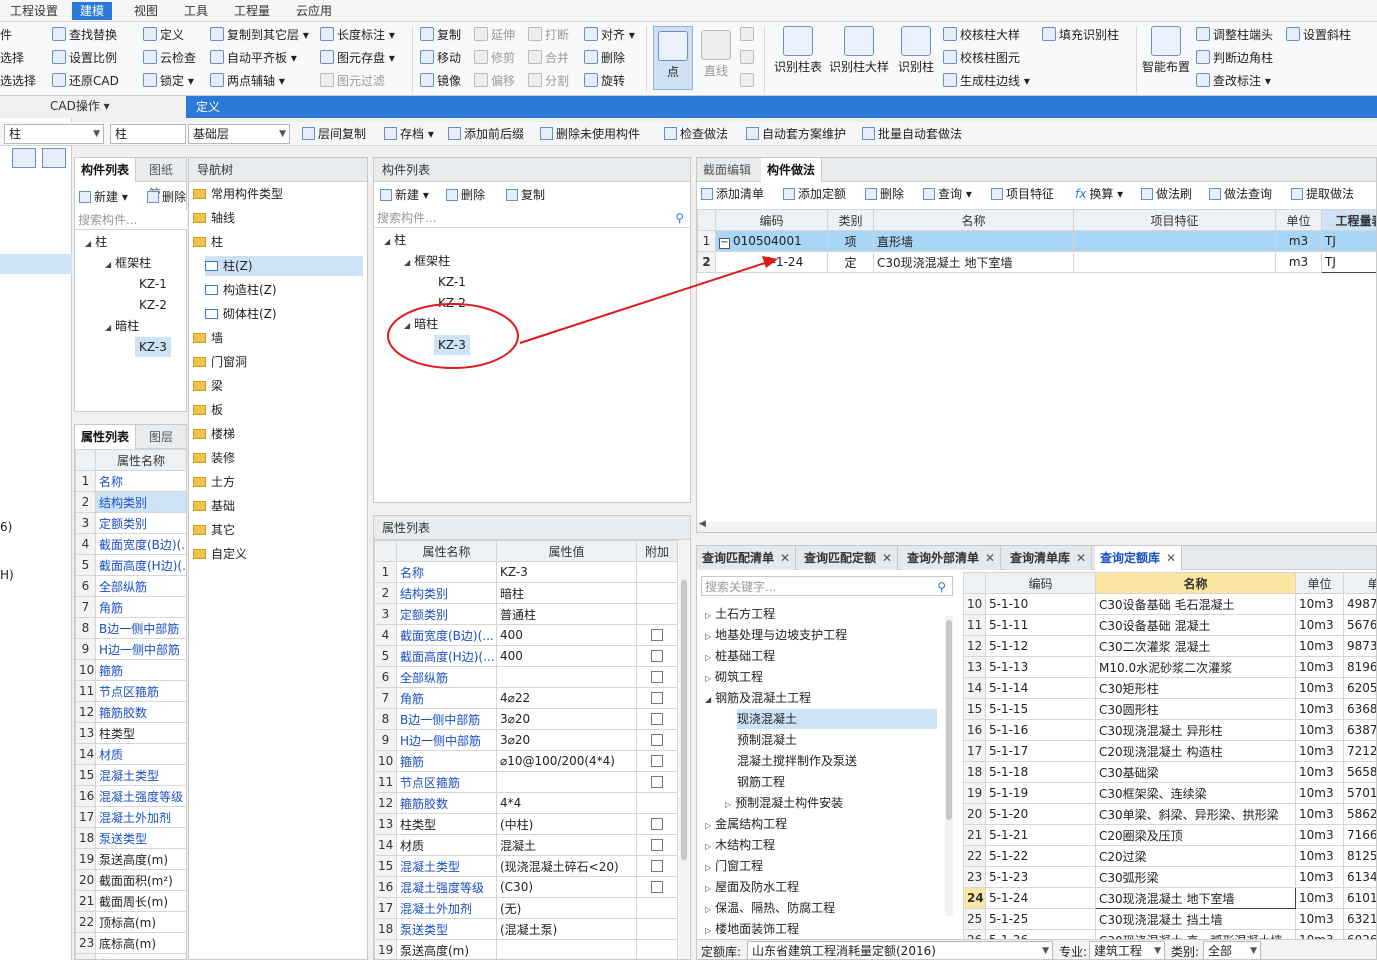  I want to click on quota-name: C20过梁, so click(1195, 856).